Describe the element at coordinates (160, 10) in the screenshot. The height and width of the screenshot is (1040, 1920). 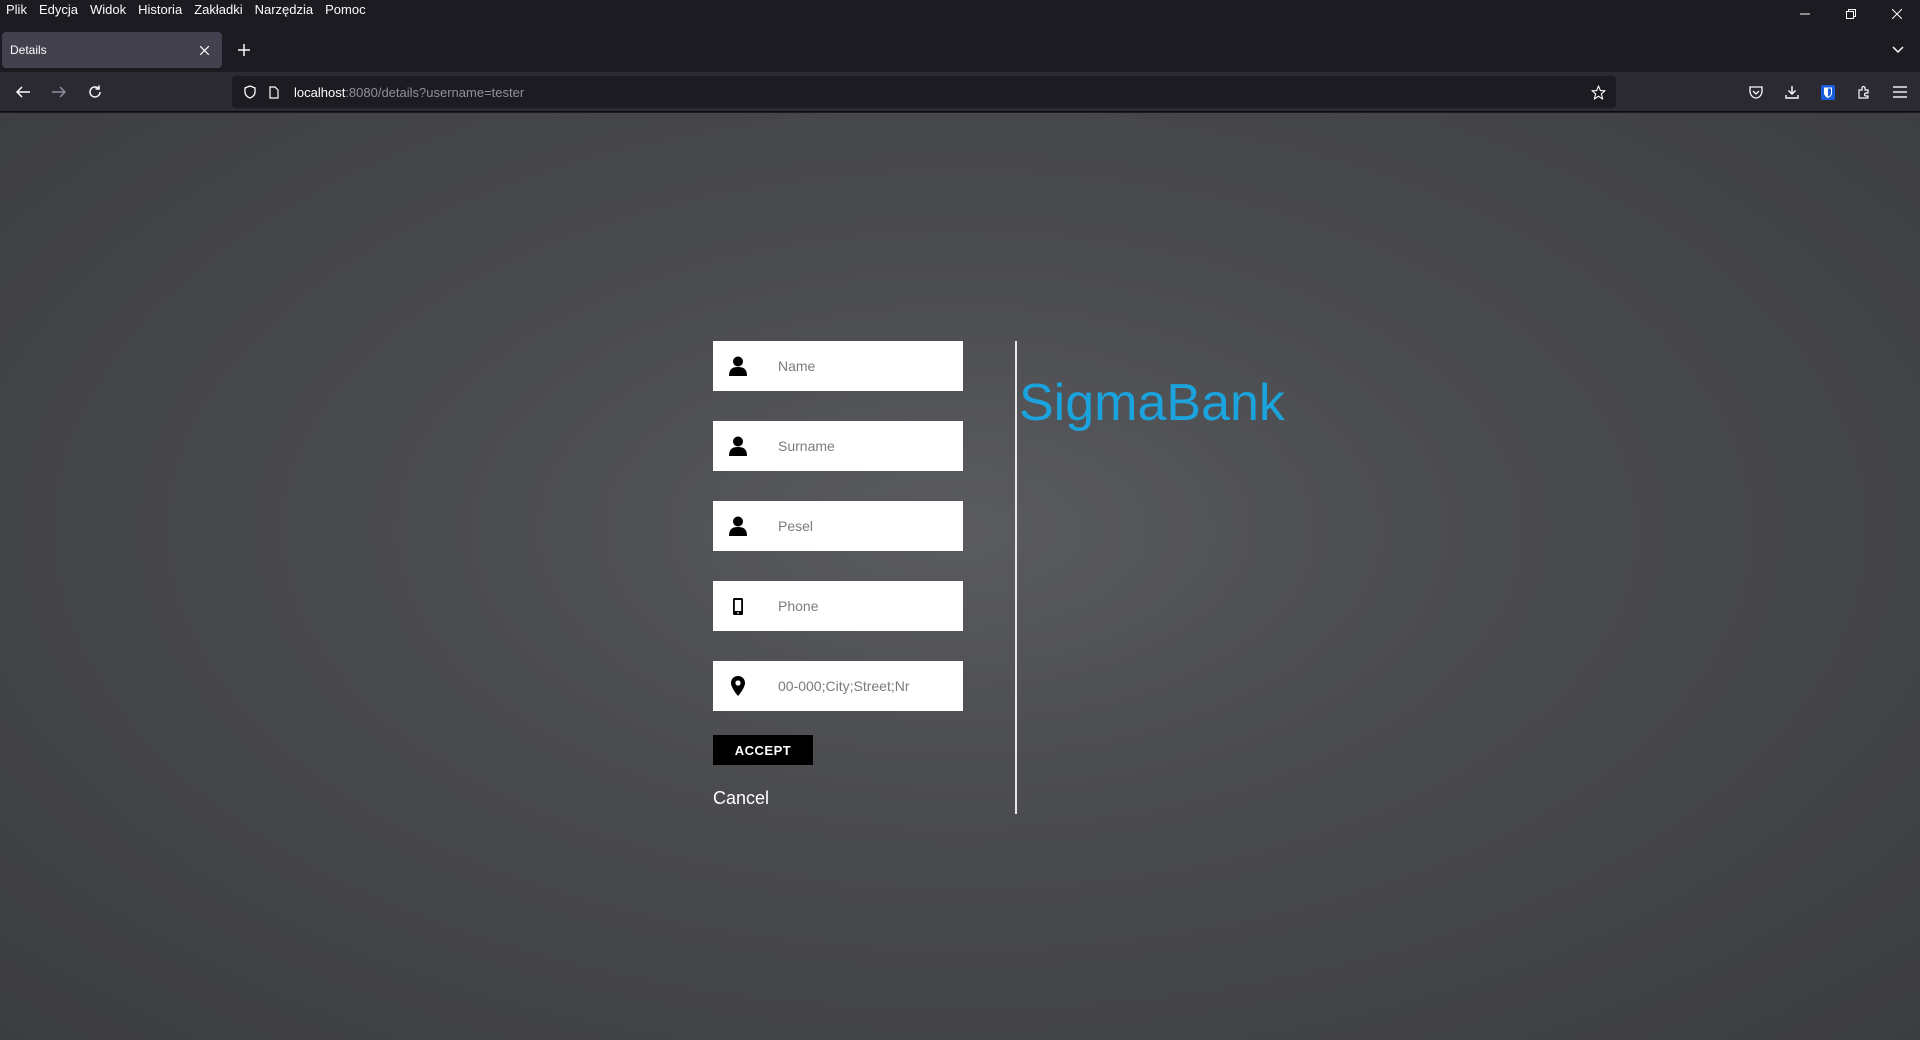
I see `menu-historia: Historia` at that location.